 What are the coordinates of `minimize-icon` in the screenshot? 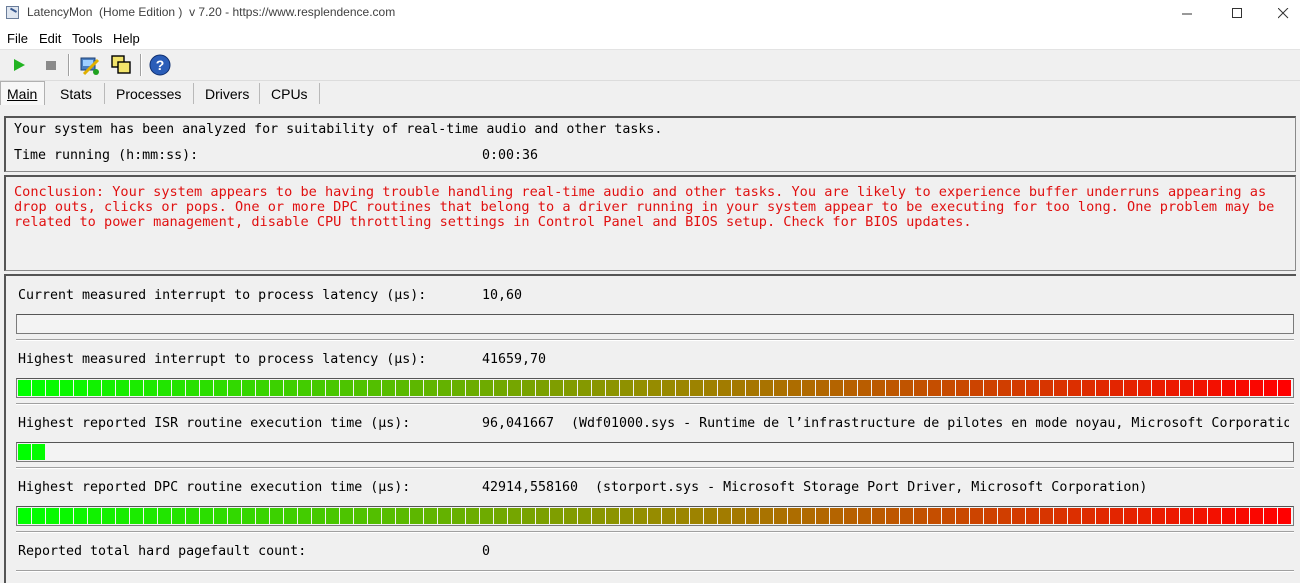 It's located at (1186, 13).